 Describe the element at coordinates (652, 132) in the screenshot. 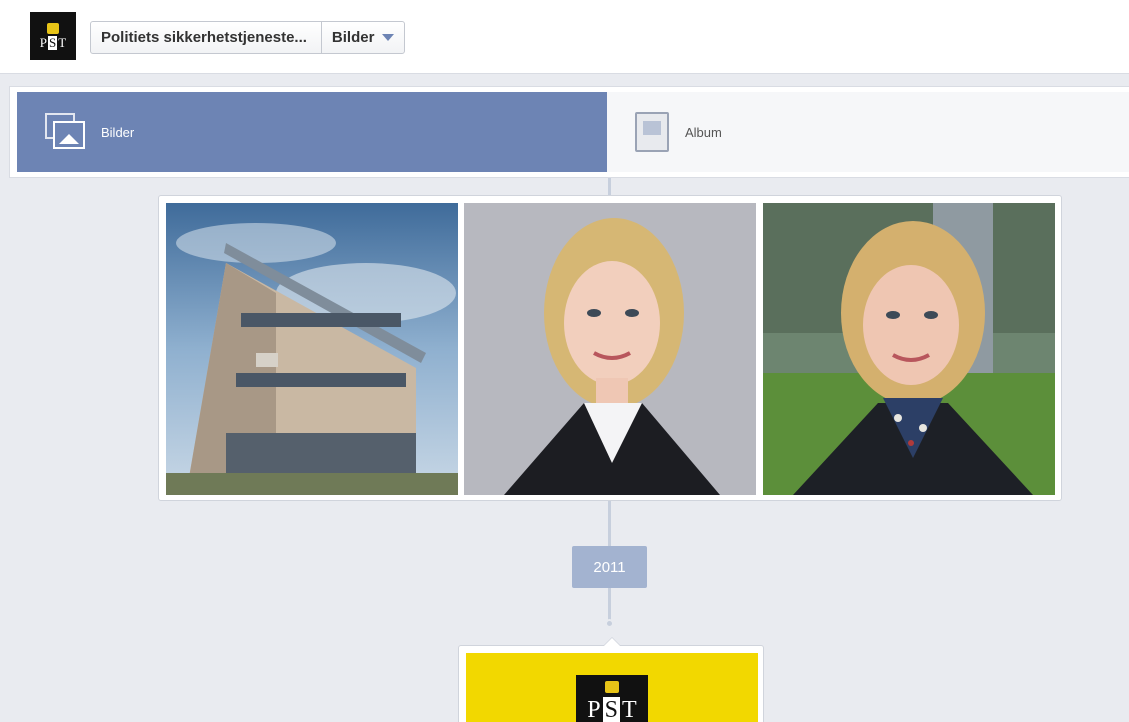

I see `album-icon` at that location.